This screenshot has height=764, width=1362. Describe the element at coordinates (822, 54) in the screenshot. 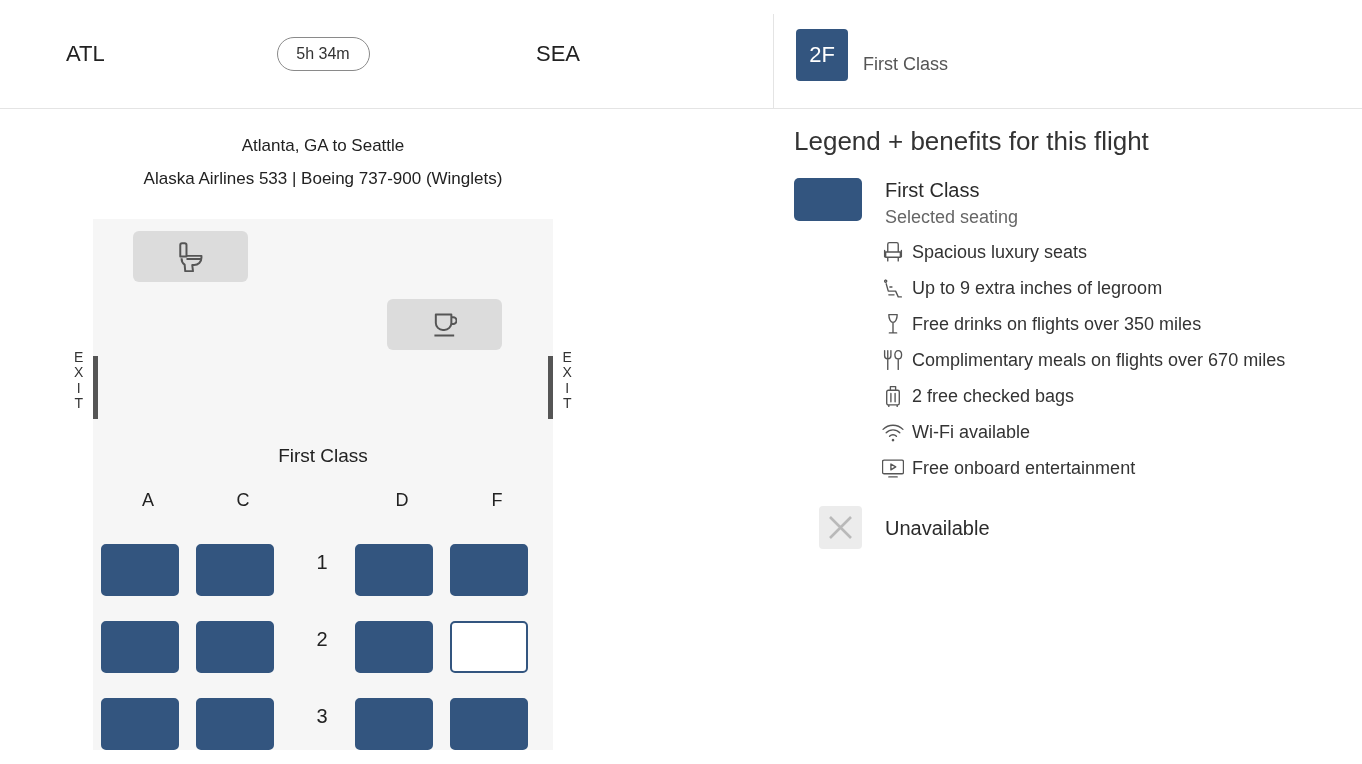

I see `seat-badge: 2F` at that location.